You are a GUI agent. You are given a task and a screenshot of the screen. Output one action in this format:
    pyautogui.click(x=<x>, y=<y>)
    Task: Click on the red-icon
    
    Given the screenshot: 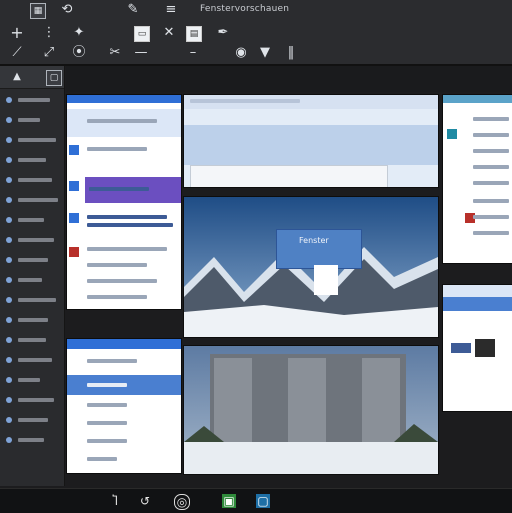 What is the action you would take?
    pyautogui.click(x=74, y=252)
    